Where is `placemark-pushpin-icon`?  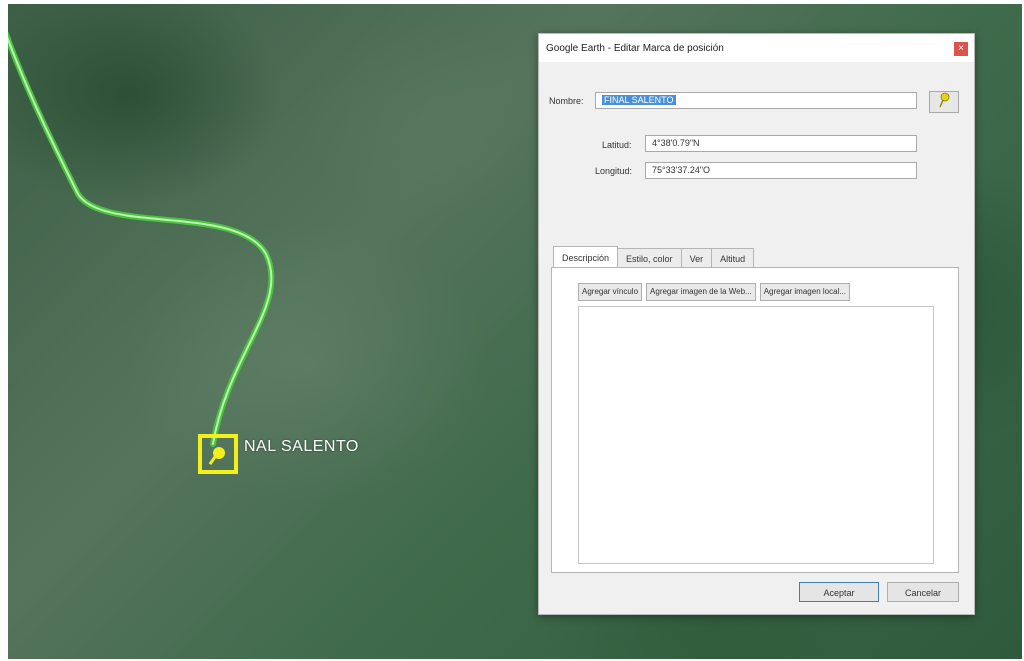
placemark-pushpin-icon is located at coordinates (218, 454).